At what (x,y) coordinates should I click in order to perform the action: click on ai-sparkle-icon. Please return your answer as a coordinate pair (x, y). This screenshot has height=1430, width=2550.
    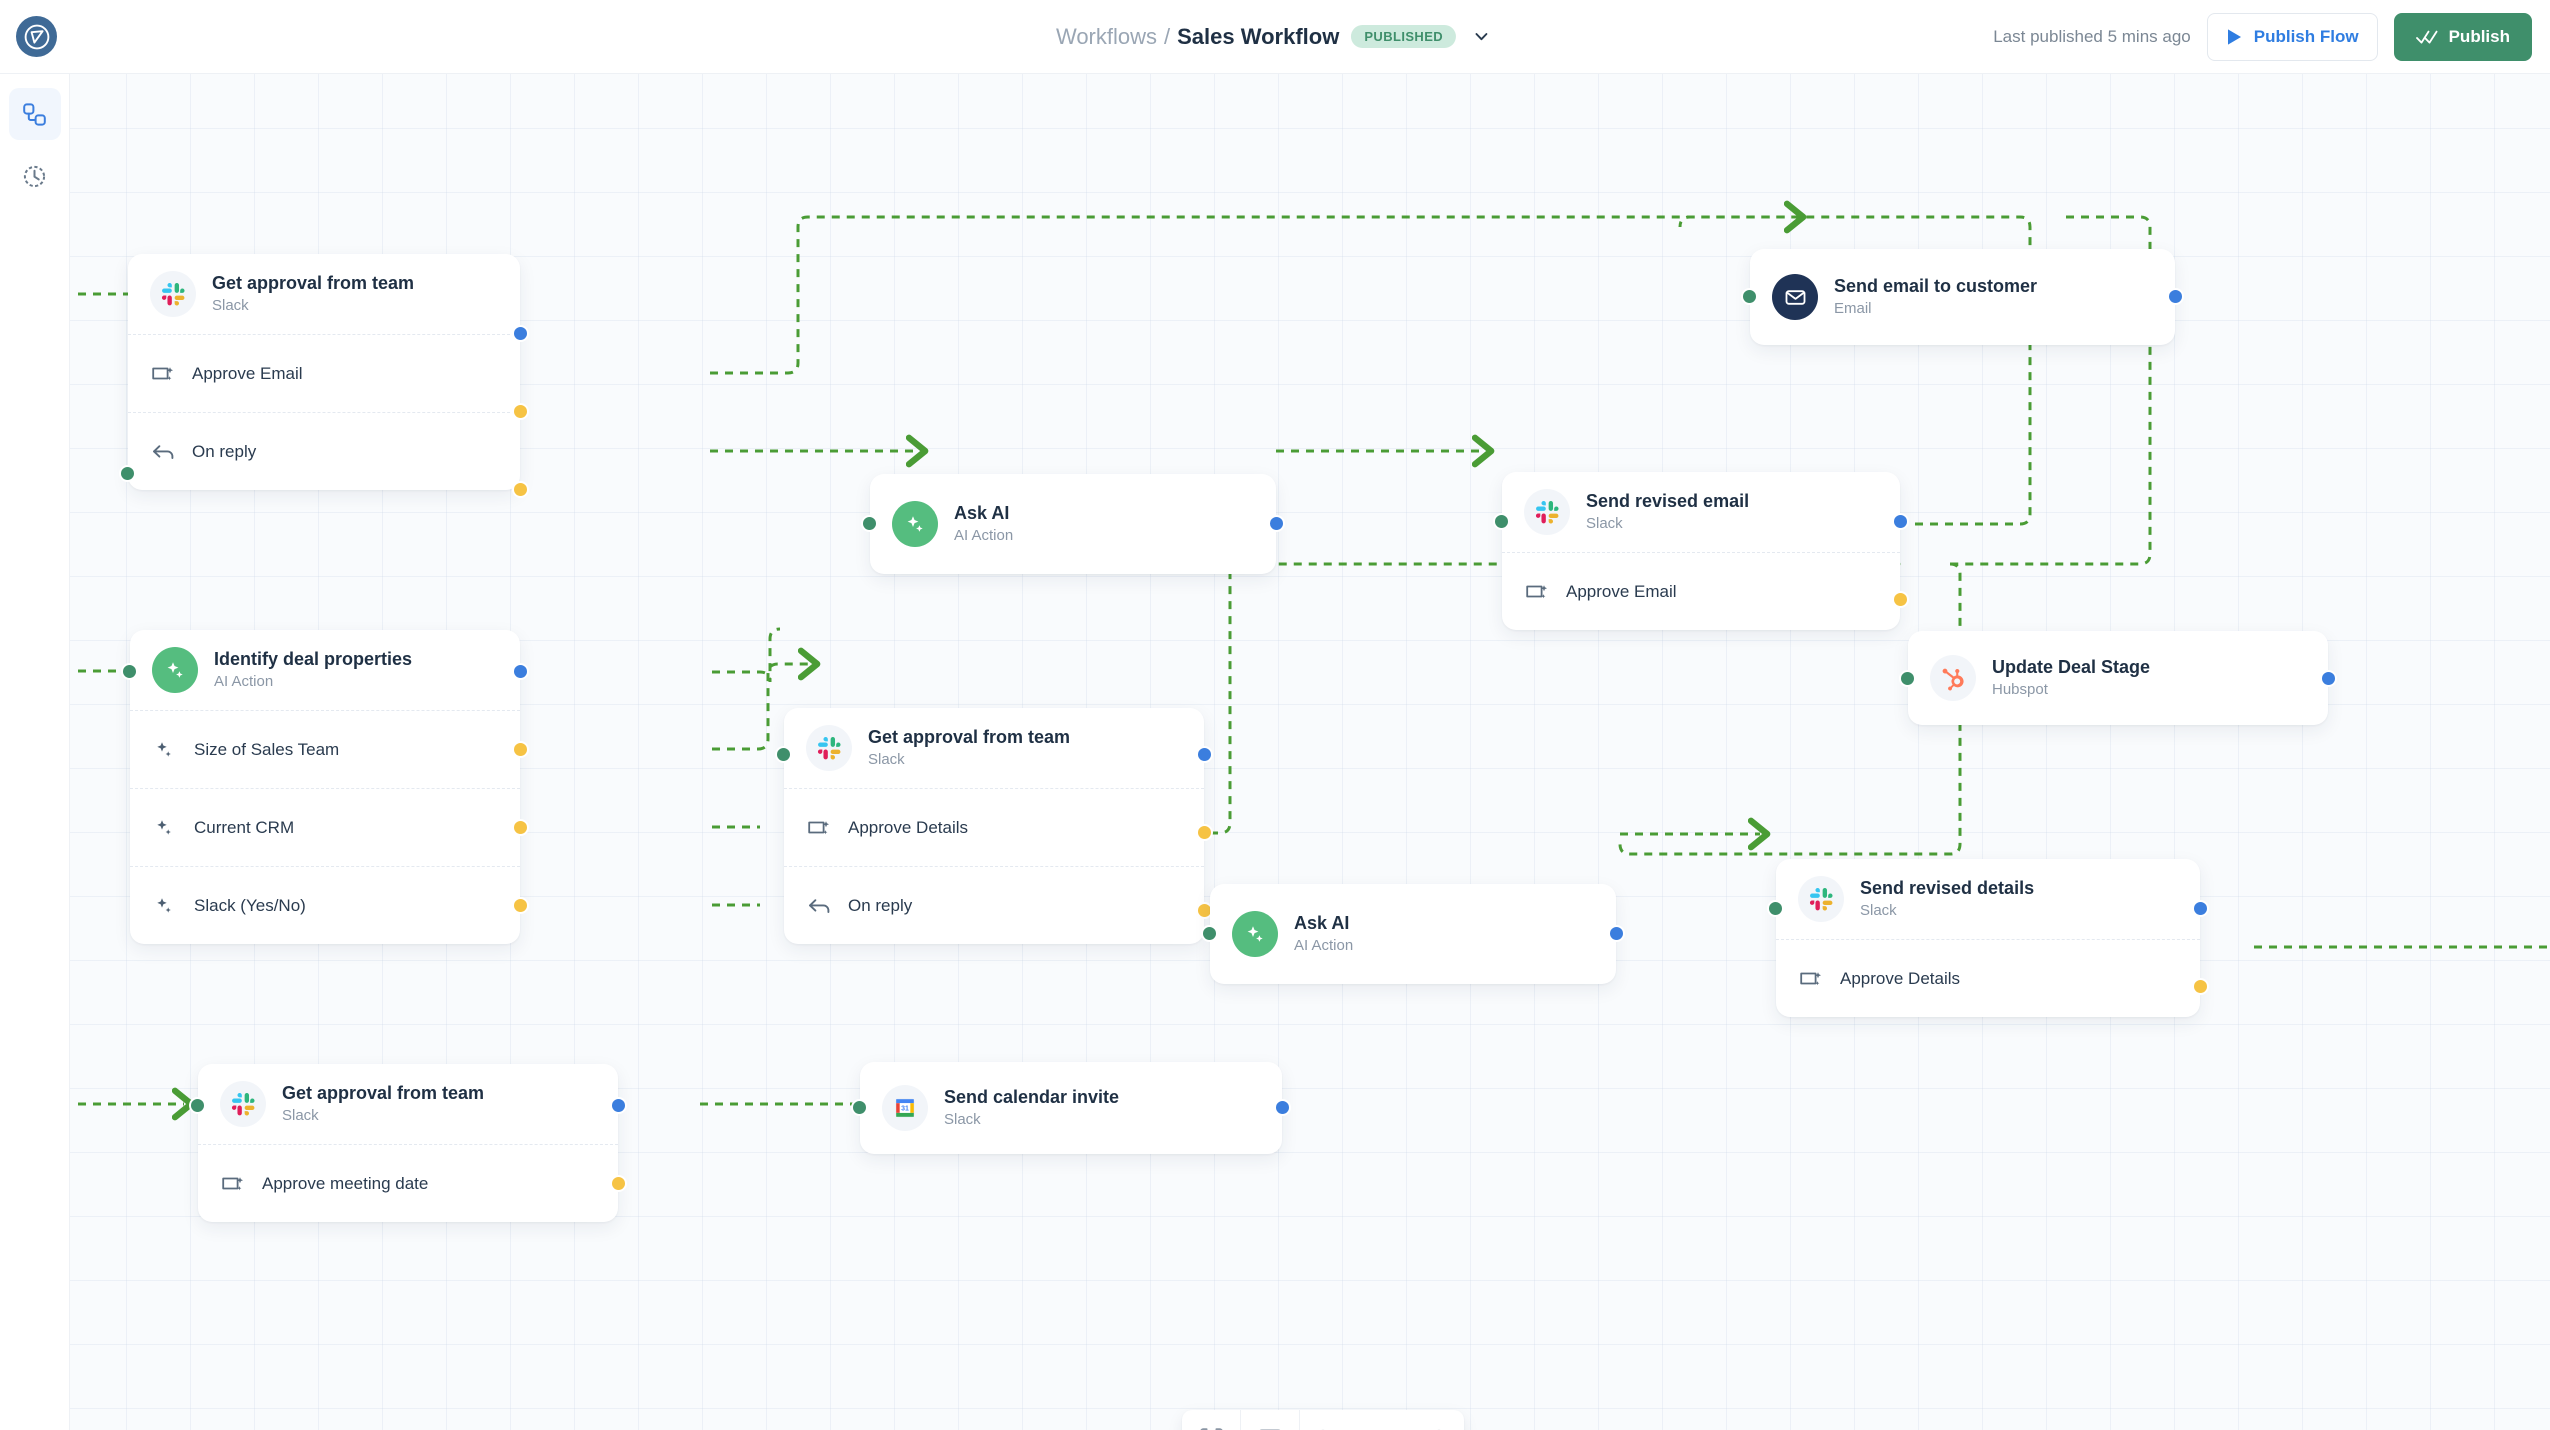
    Looking at the image, I should click on (915, 524).